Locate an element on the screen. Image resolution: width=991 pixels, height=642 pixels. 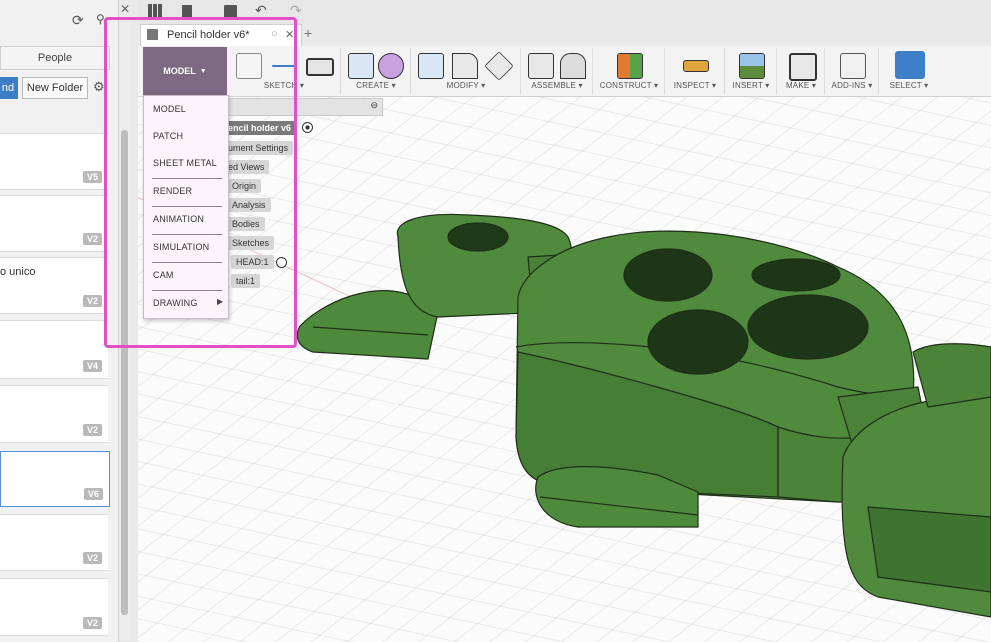
version-badge: V6 is located at coordinates (93, 494).